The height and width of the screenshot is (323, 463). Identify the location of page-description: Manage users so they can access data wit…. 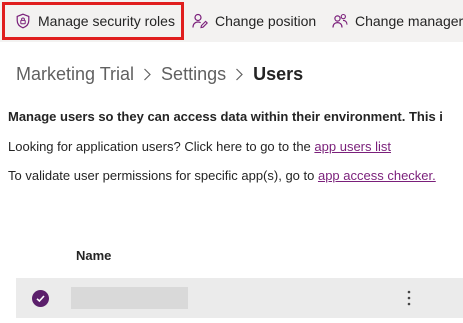
(225, 116).